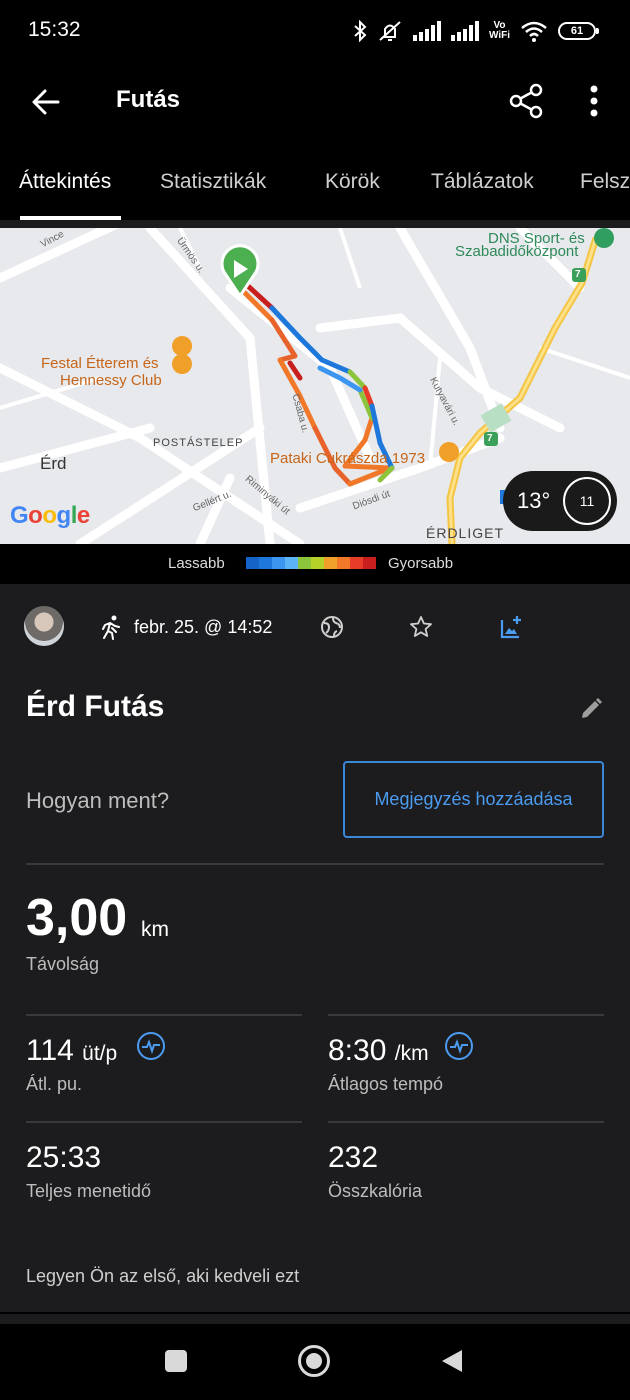 The image size is (630, 1400). What do you see at coordinates (148, 99) in the screenshot?
I see `page-title: Futás` at bounding box center [148, 99].